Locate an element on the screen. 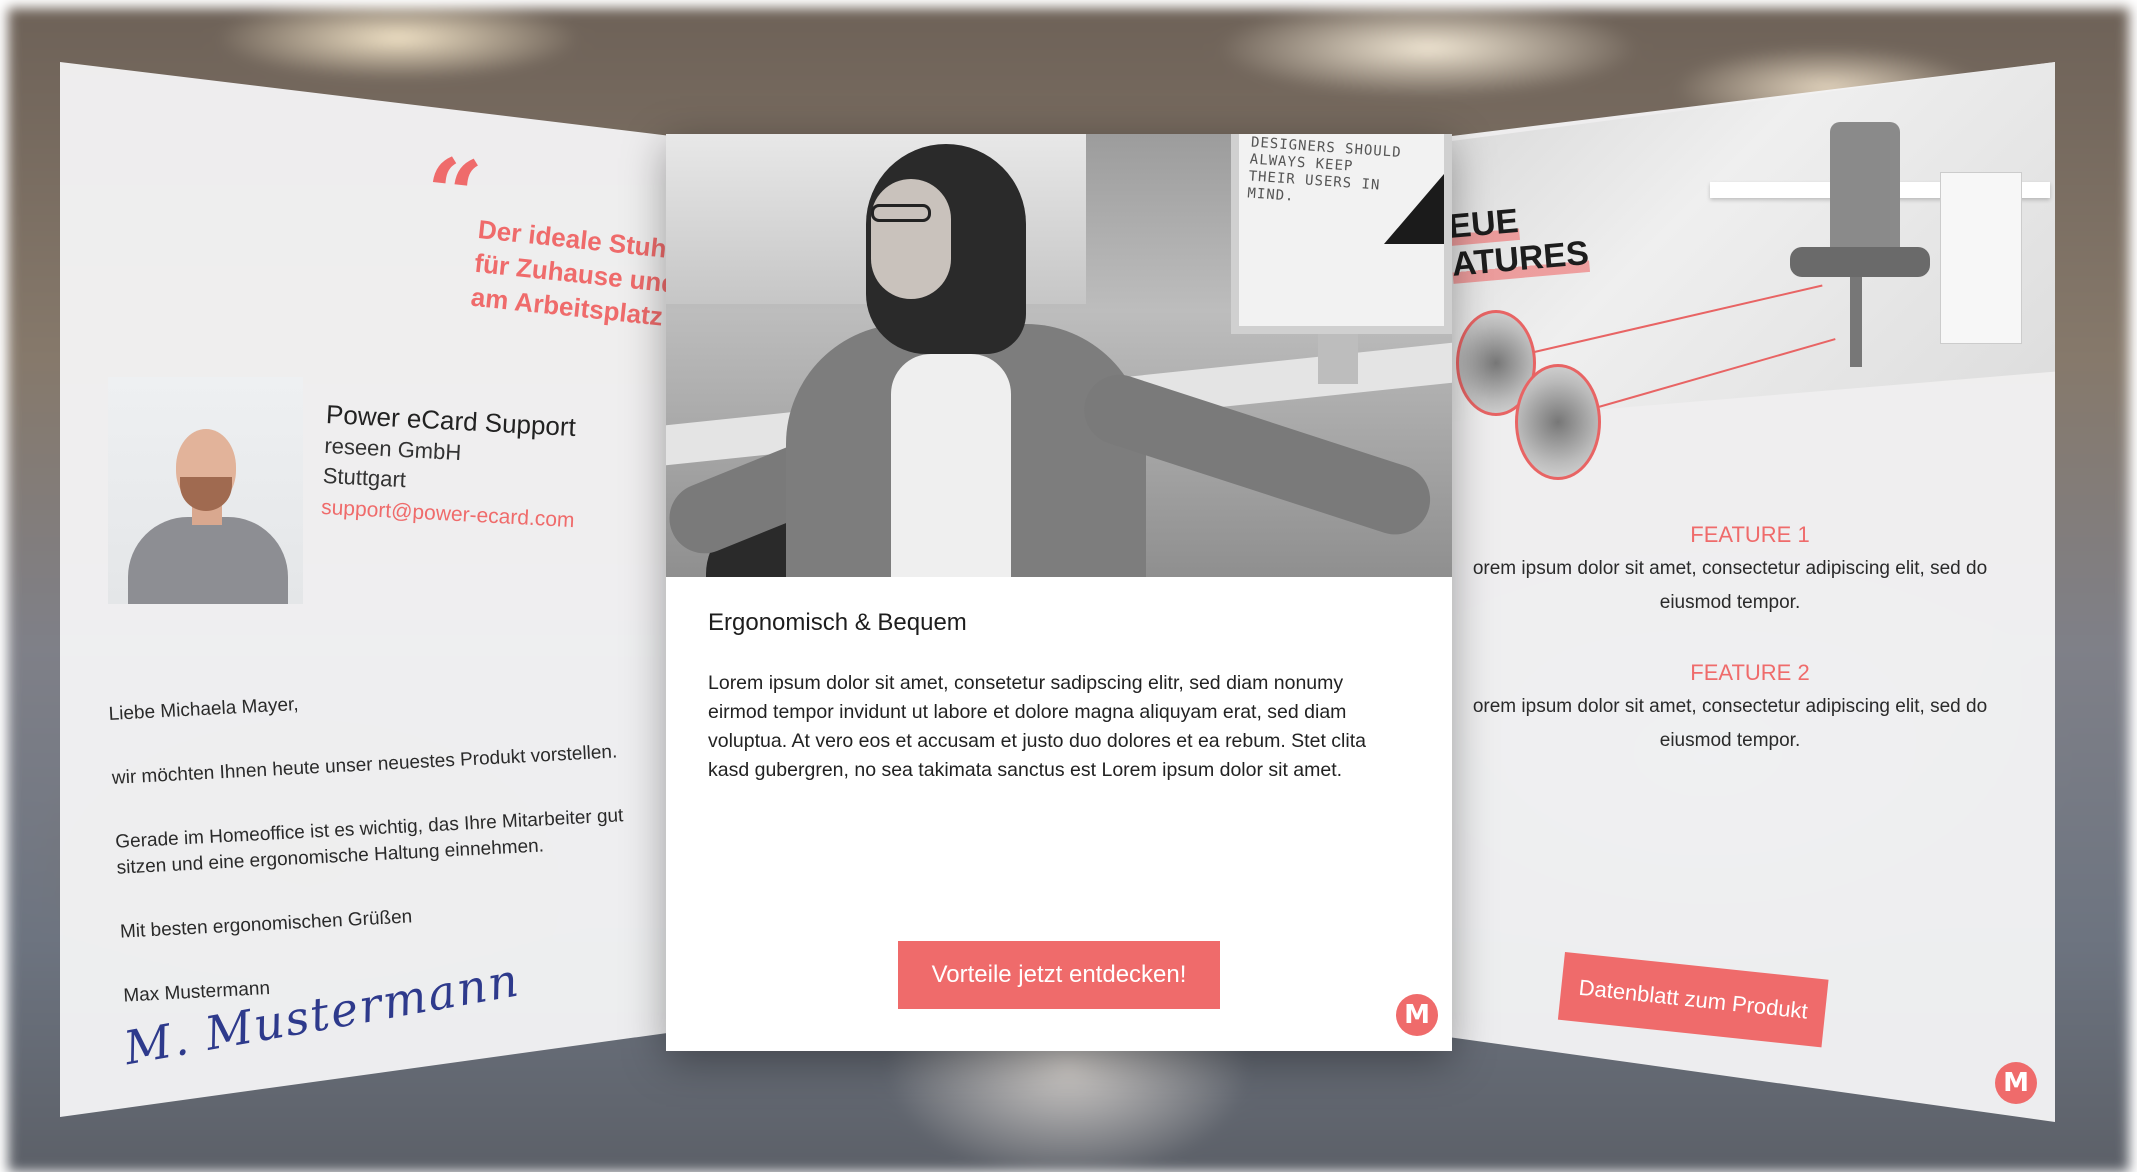 The height and width of the screenshot is (1172, 2137). letter-greeting: Liebe Michaela Mayer, is located at coordinates (204, 709).